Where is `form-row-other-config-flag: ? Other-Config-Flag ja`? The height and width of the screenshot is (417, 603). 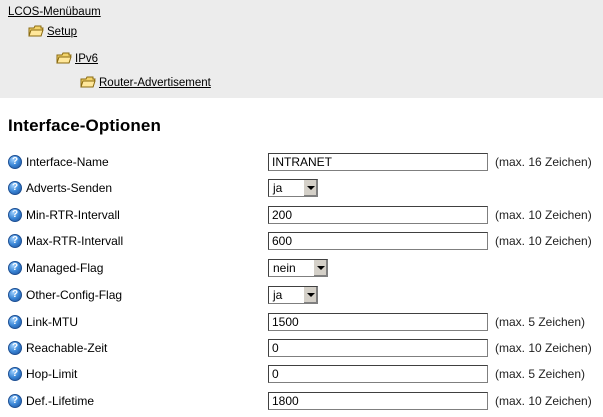 form-row-other-config-flag: ? Other-Config-Flag ja is located at coordinates (301, 296).